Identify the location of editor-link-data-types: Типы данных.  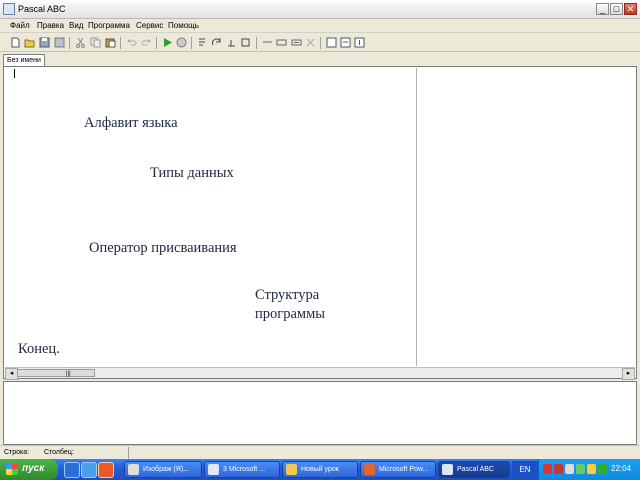
(192, 173).